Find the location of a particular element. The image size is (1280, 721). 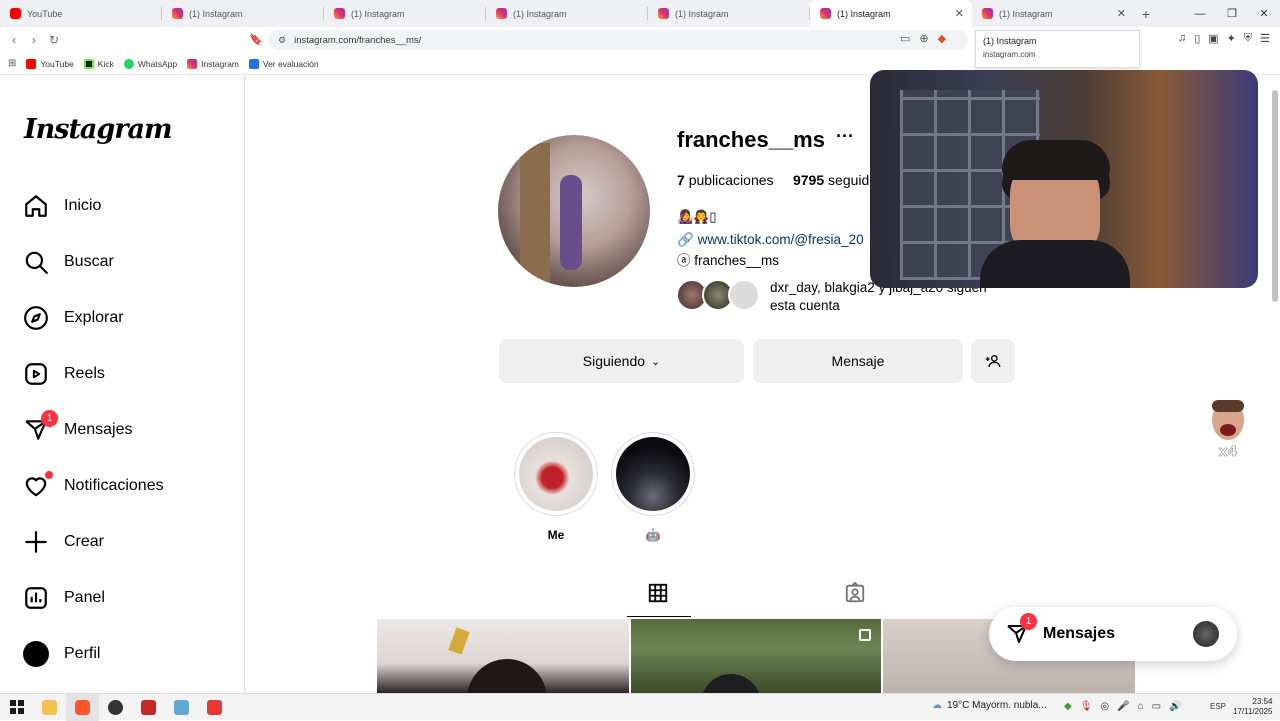

page-scrollbar is located at coordinates (1275, 384).